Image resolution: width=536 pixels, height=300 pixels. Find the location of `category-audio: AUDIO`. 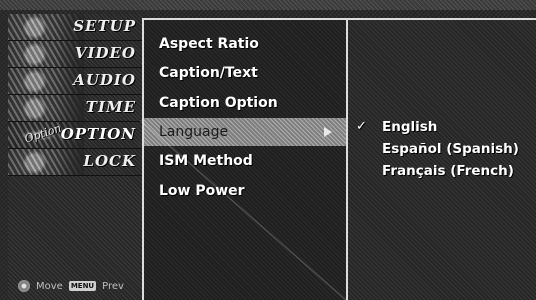

category-audio: AUDIO is located at coordinates (75, 81).